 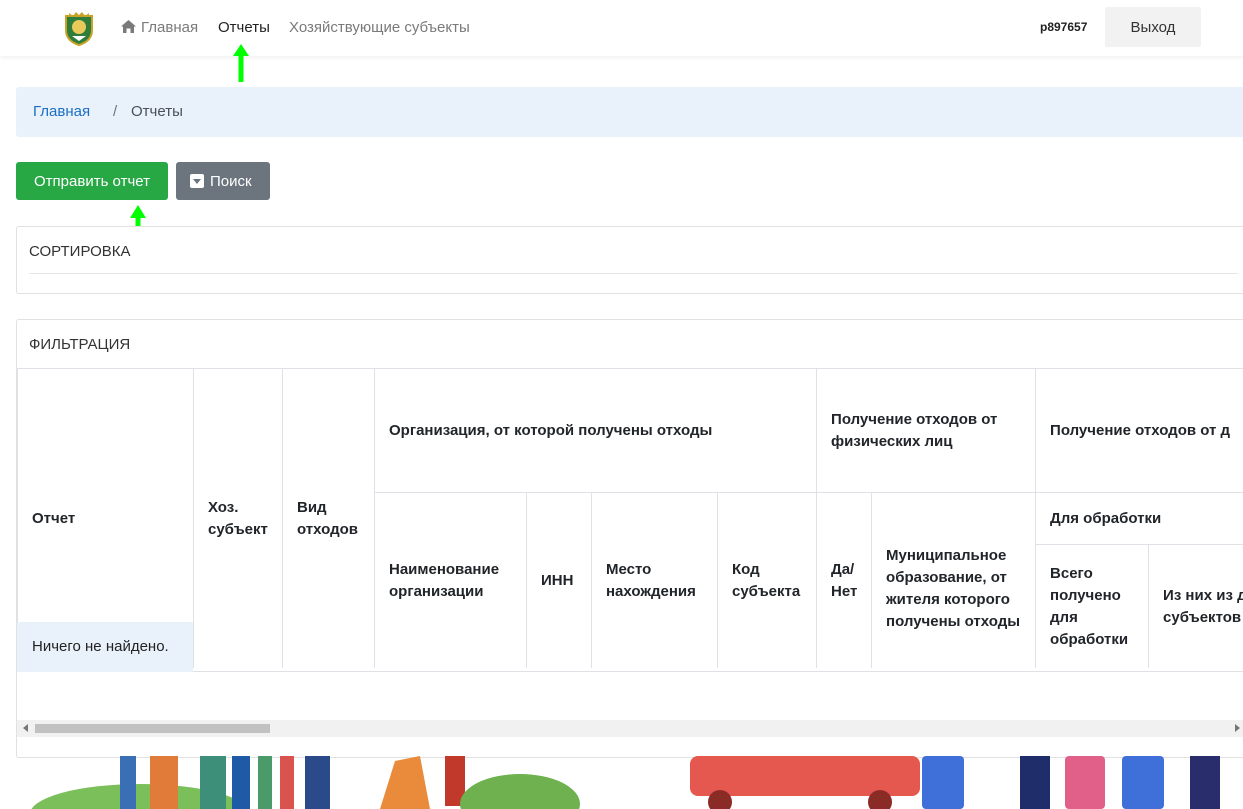 I want to click on scrollbar-thumb, so click(x=152, y=728).